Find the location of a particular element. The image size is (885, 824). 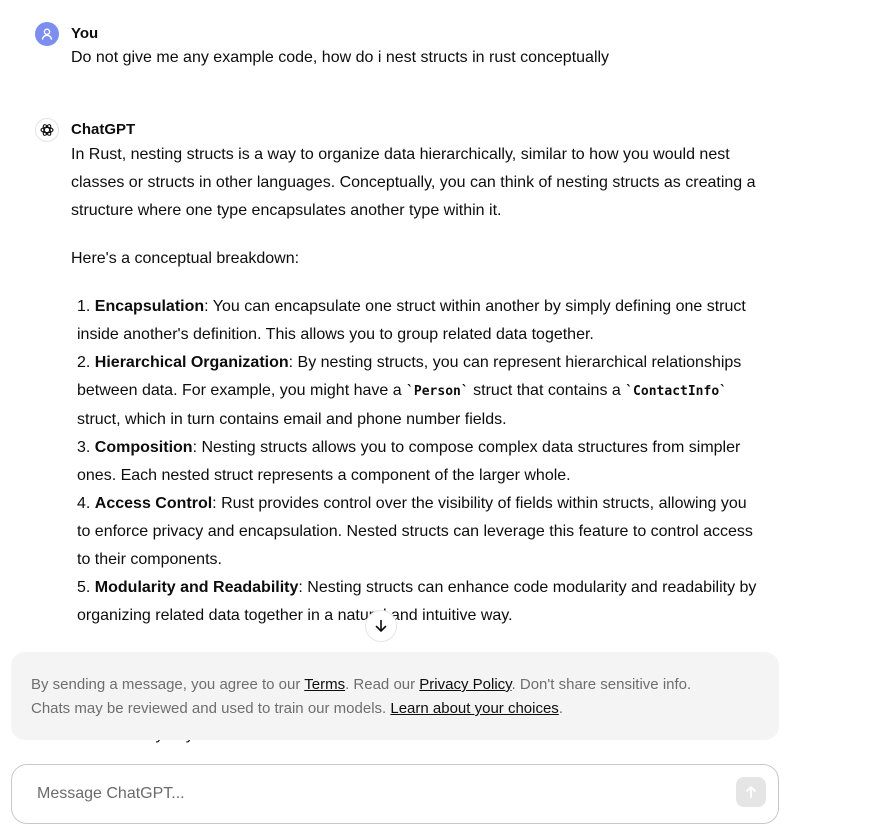

assistant-author-name: ChatGPT is located at coordinates (103, 129).